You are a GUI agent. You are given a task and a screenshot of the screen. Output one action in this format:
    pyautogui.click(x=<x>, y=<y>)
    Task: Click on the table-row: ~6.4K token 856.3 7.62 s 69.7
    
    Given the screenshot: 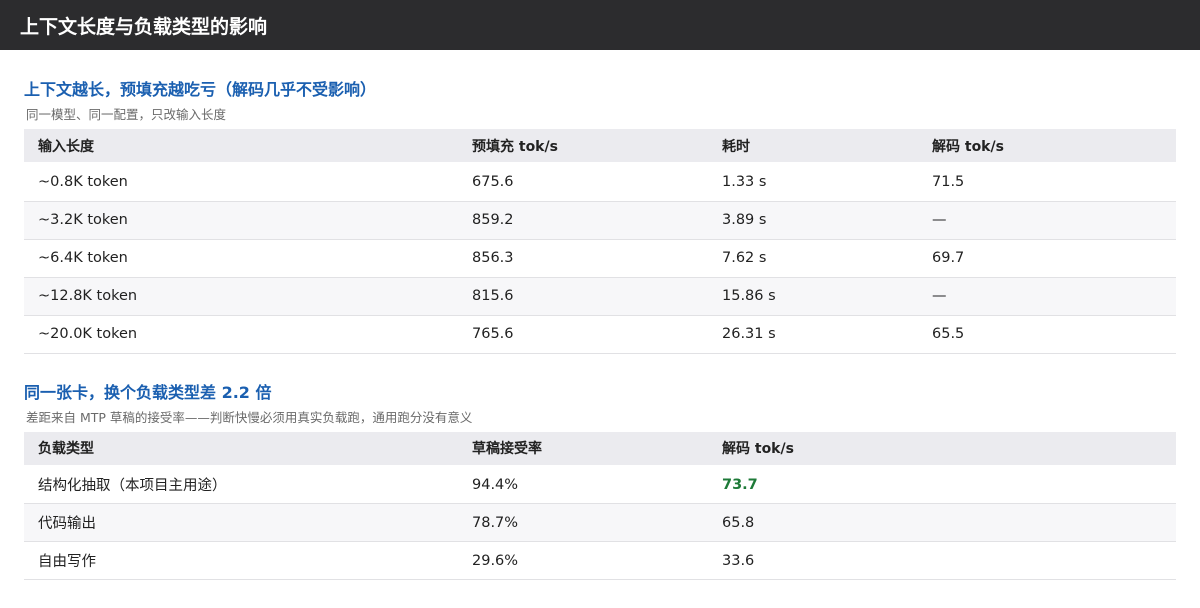 What is the action you would take?
    pyautogui.click(x=600, y=258)
    